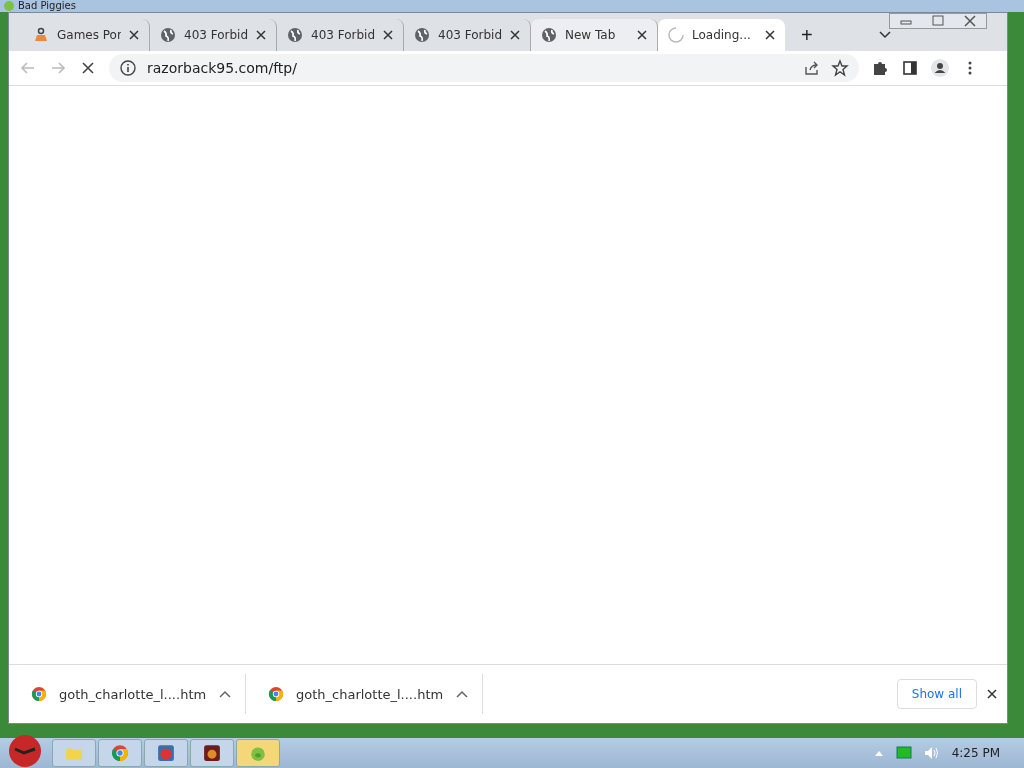 This screenshot has width=1024, height=768. I want to click on clock: 4:25 PM, so click(975, 753).